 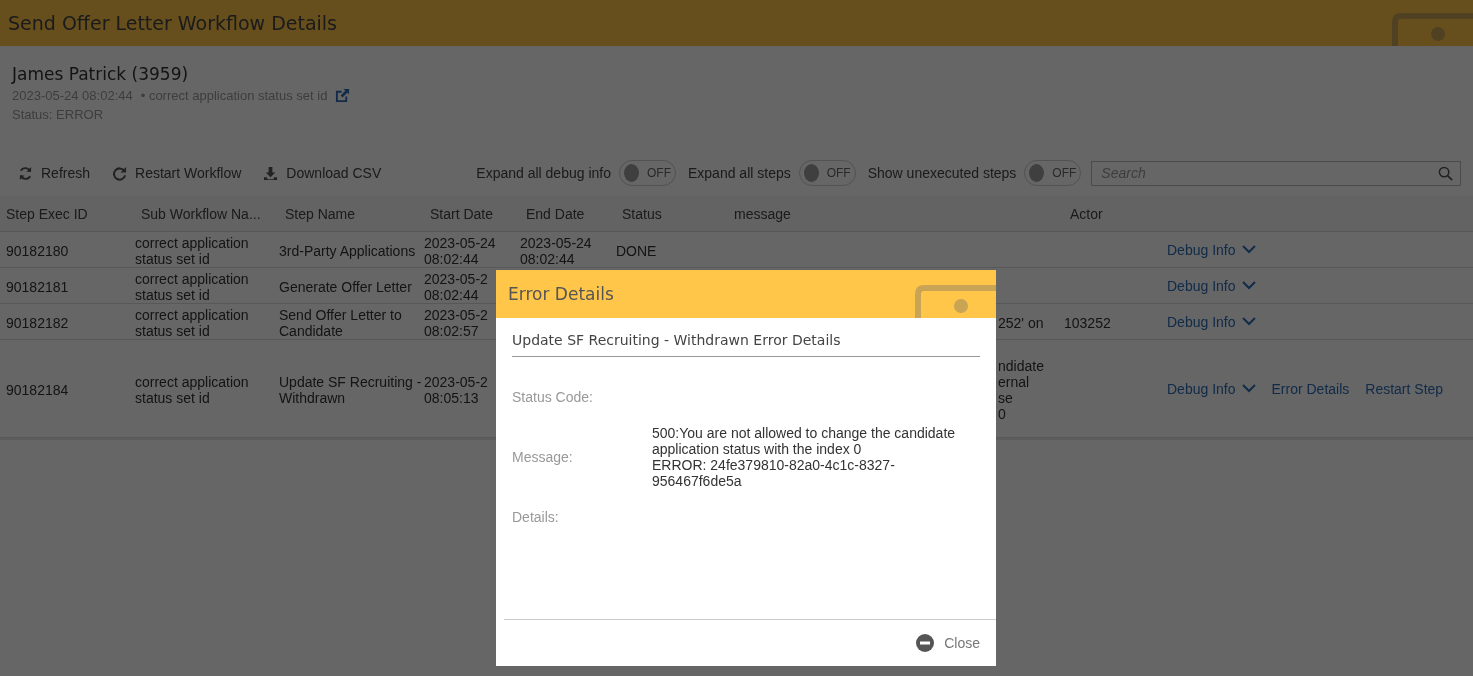 I want to click on table-cell-text: 90182181, so click(x=38, y=287).